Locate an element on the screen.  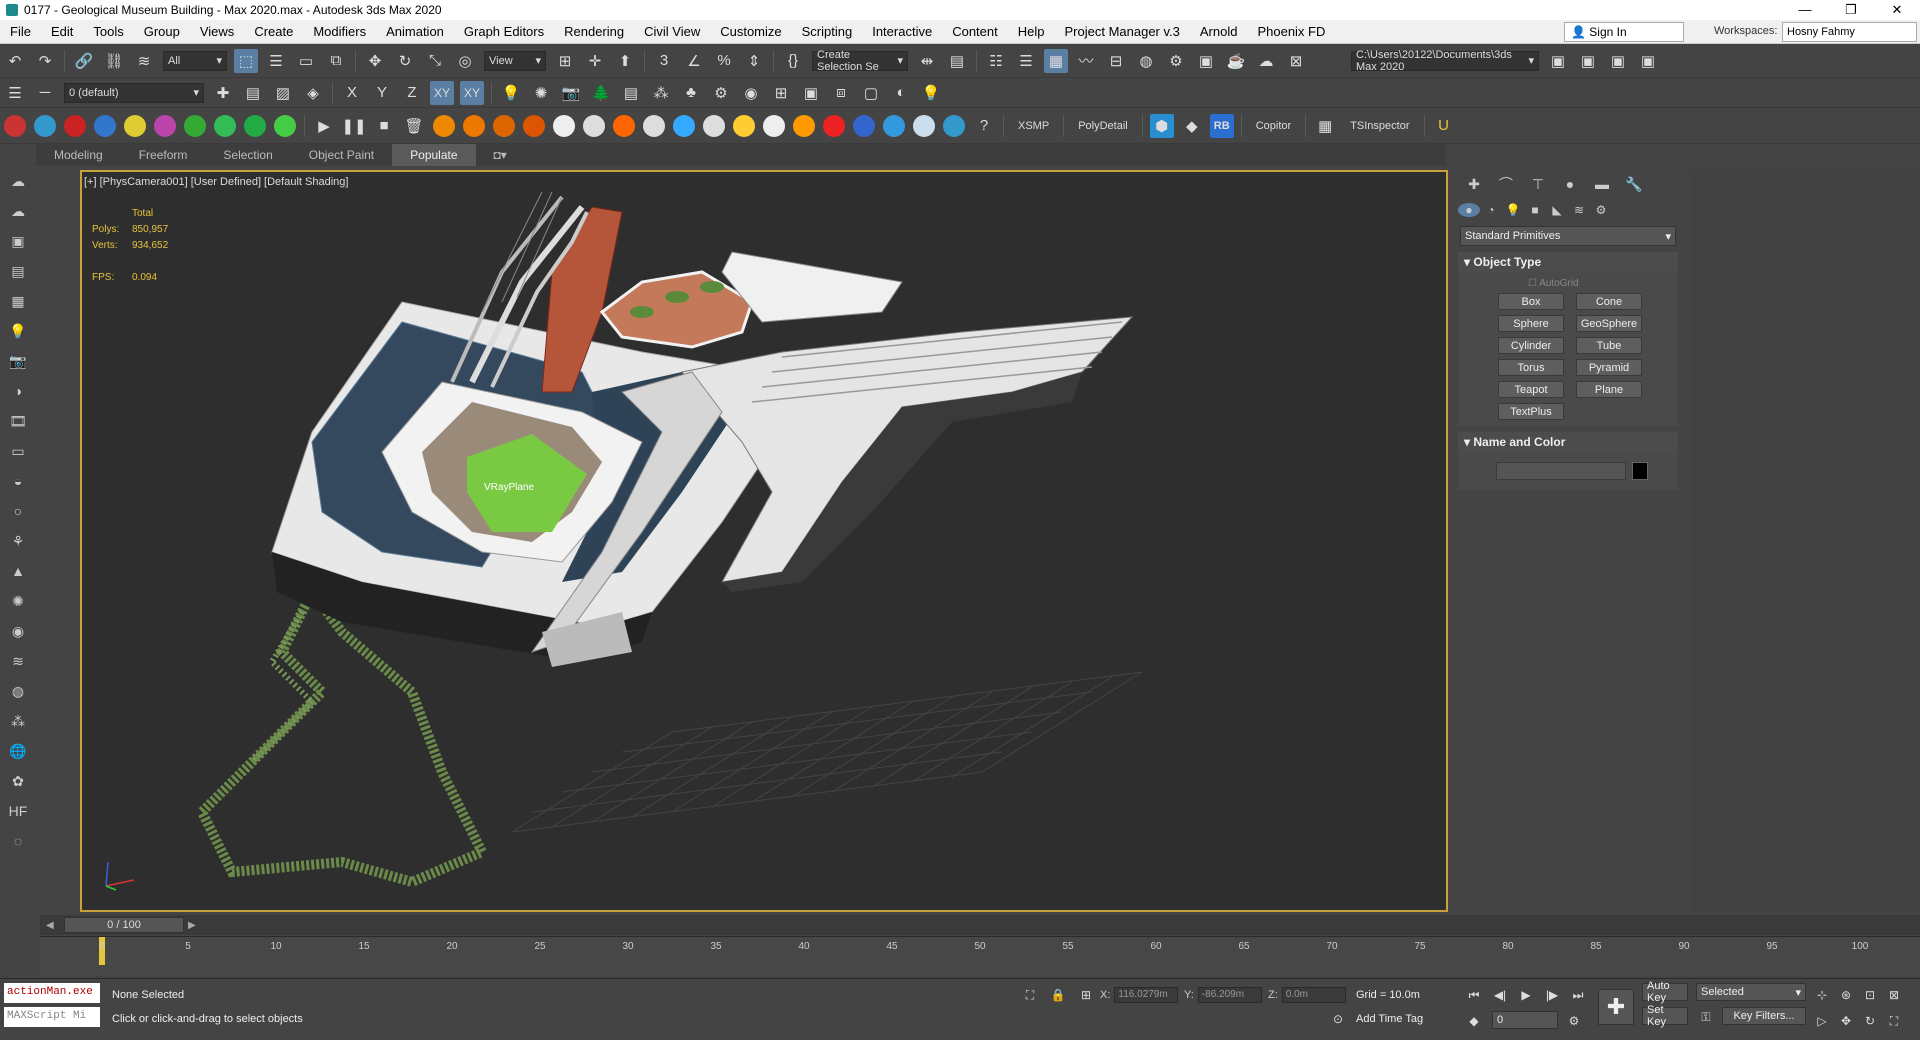
stop-icon: ■ is located at coordinates (384, 126).